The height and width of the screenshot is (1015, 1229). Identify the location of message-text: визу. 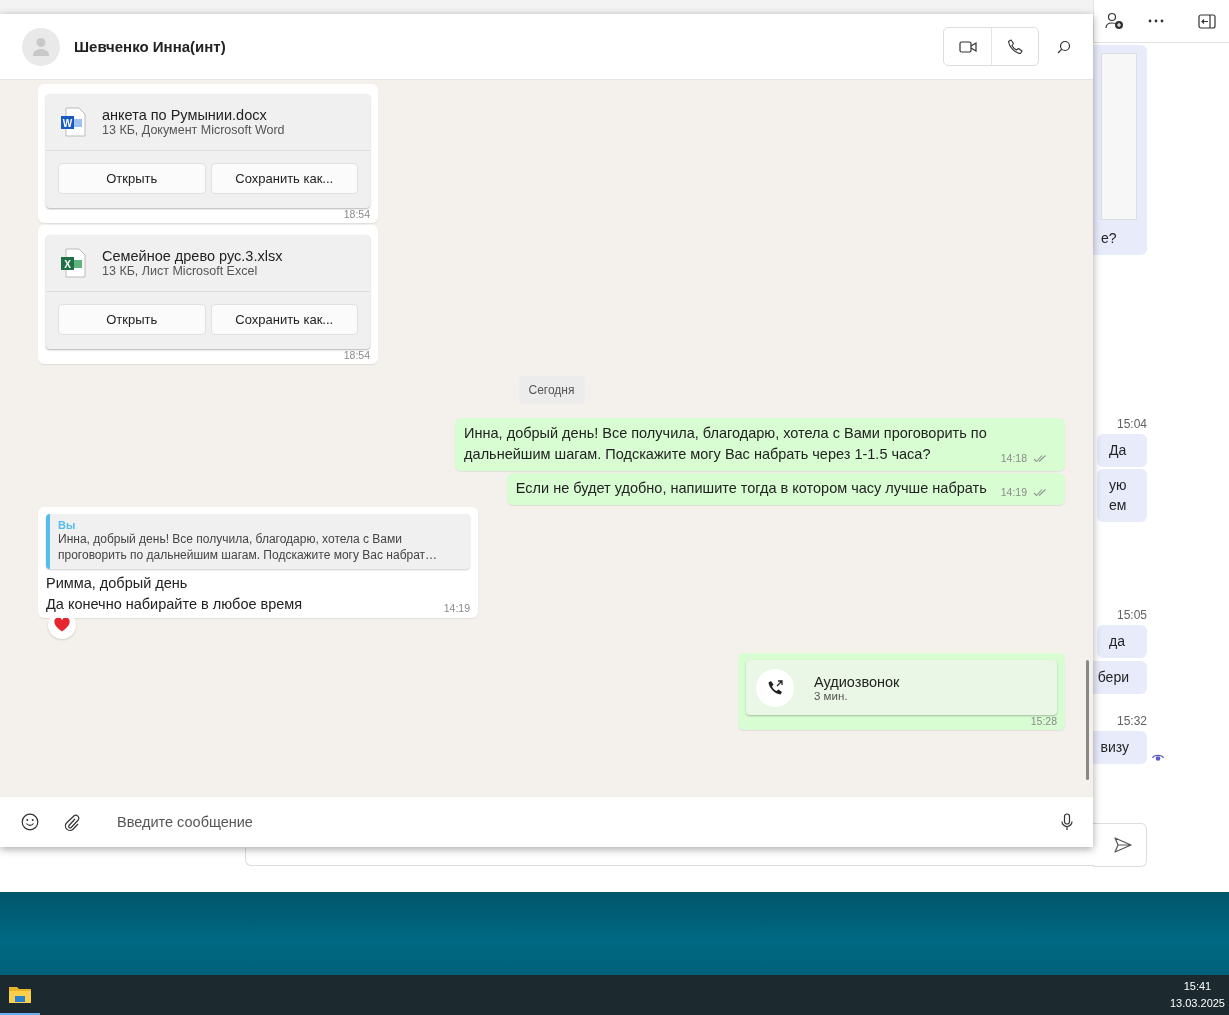
(1114, 747).